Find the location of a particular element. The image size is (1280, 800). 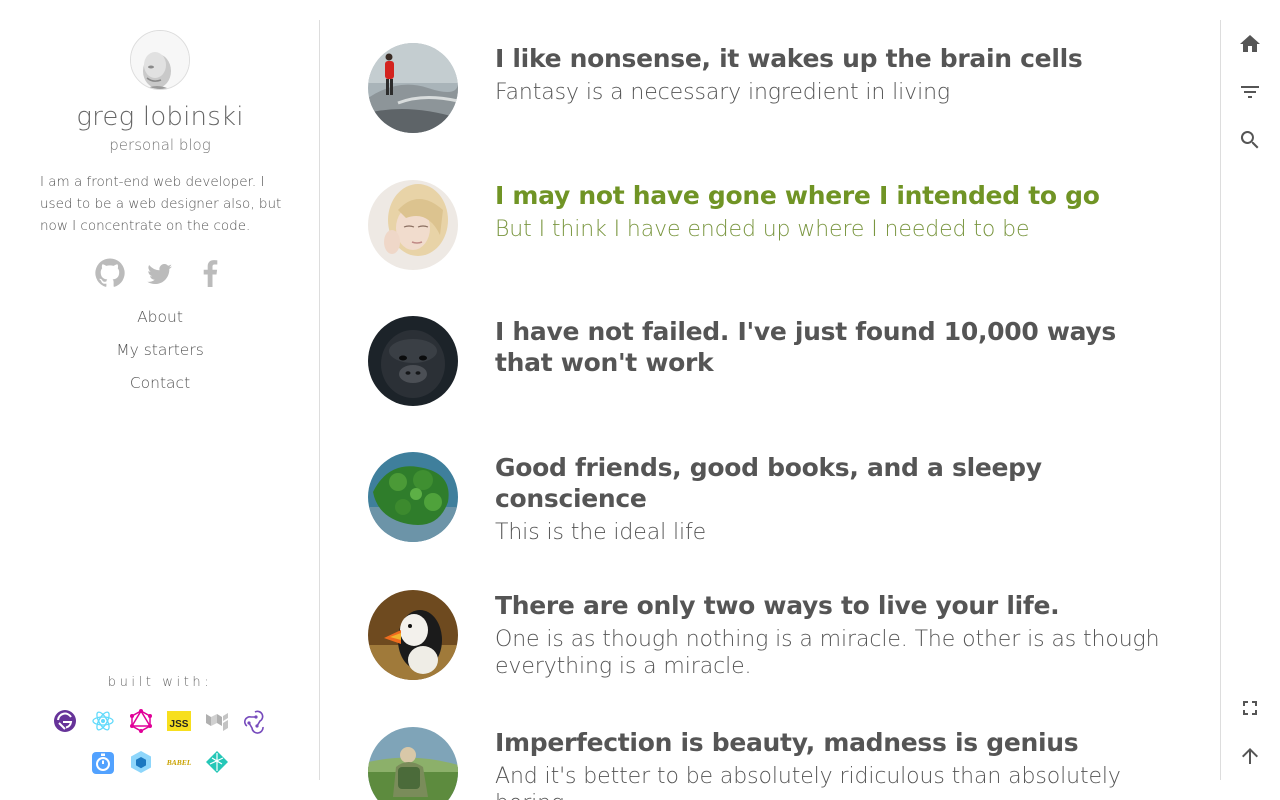

action-bar is located at coordinates (1250, 400).